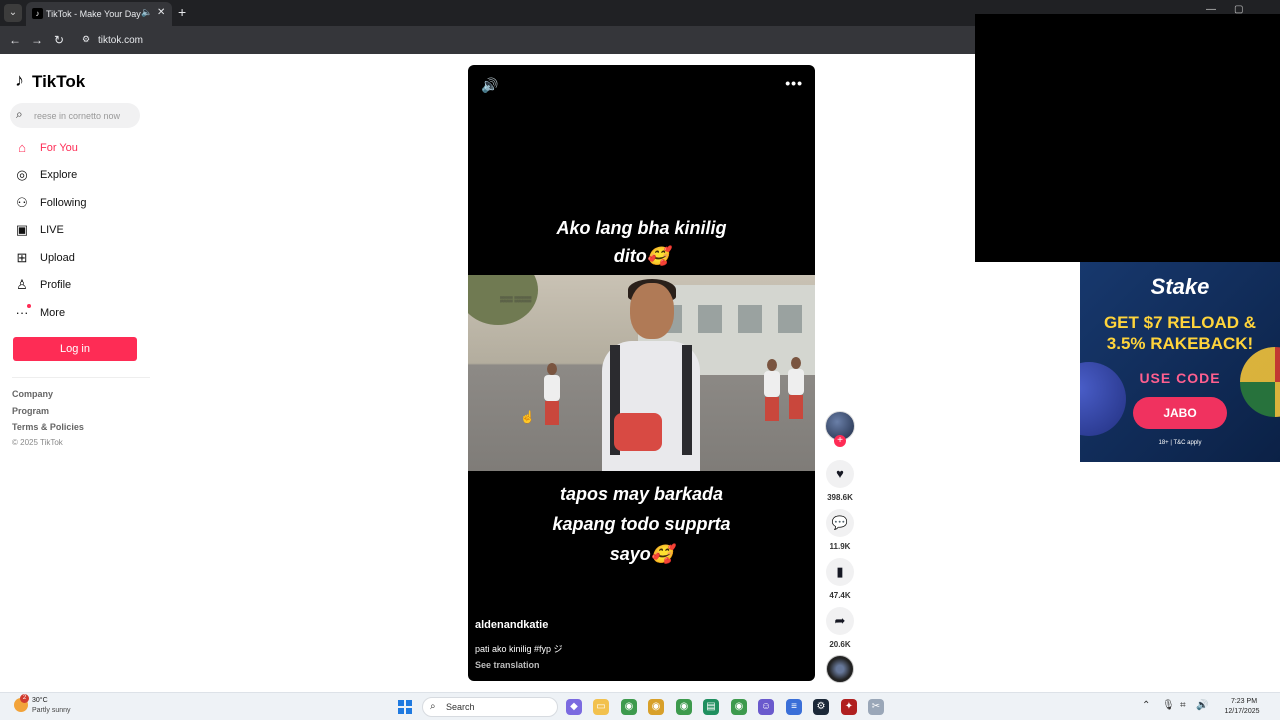  I want to click on video-description: pati ako kinilig #fyp ジ, so click(519, 649).